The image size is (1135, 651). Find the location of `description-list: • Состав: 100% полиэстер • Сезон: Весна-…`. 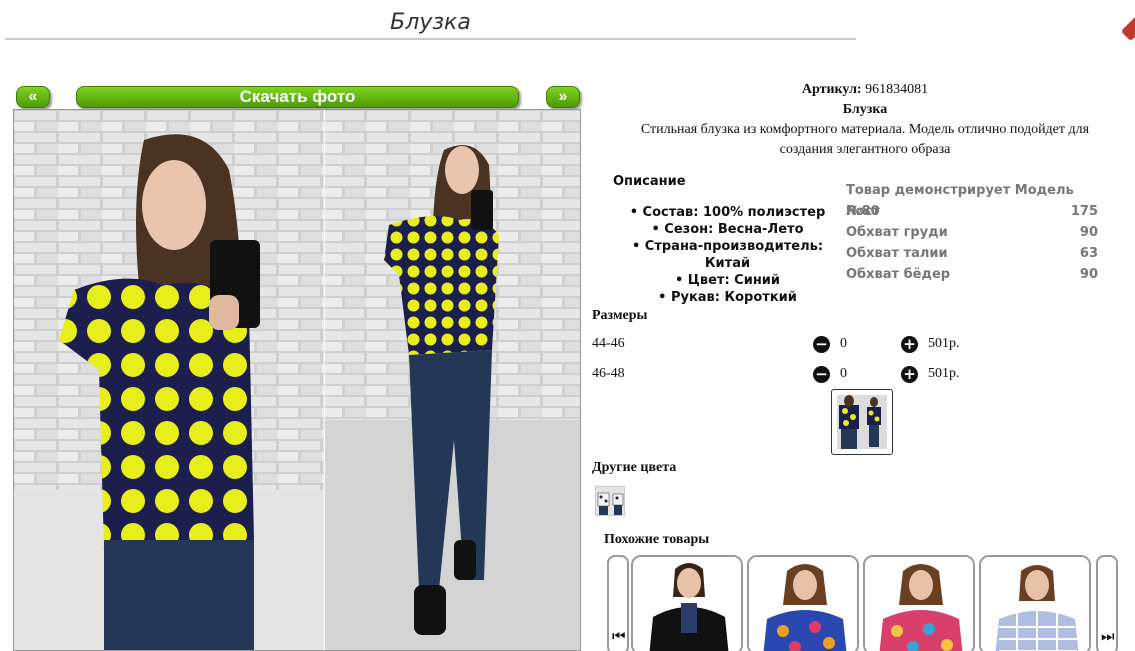

description-list: • Состав: 100% полиэстер • Сезон: Весна-… is located at coordinates (727, 255).